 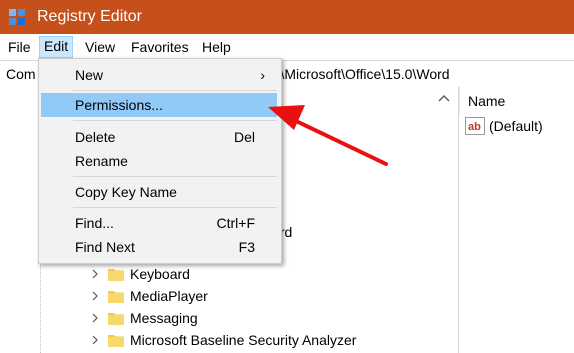 What do you see at coordinates (159, 223) in the screenshot?
I see `menu-item-find: Find... Ctrl+F` at bounding box center [159, 223].